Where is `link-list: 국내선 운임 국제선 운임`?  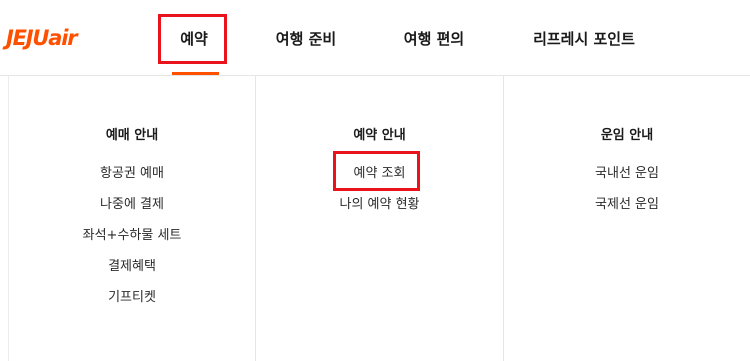 link-list: 국내선 운임 국제선 운임 is located at coordinates (627, 189).